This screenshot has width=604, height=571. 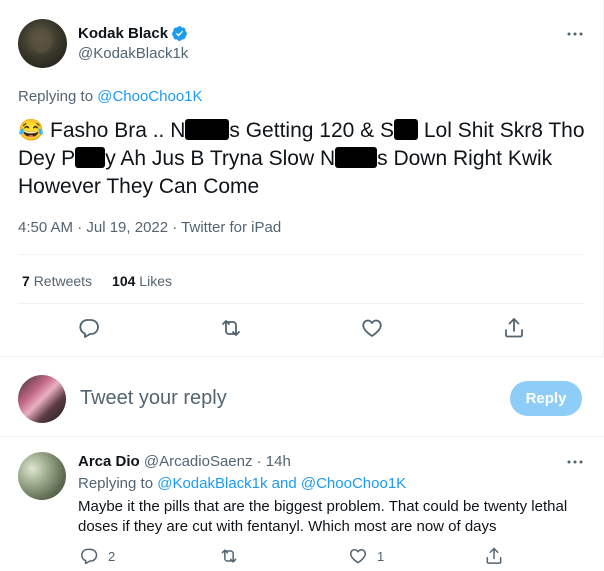 I want to click on retweets-label: Retweets, so click(x=63, y=281).